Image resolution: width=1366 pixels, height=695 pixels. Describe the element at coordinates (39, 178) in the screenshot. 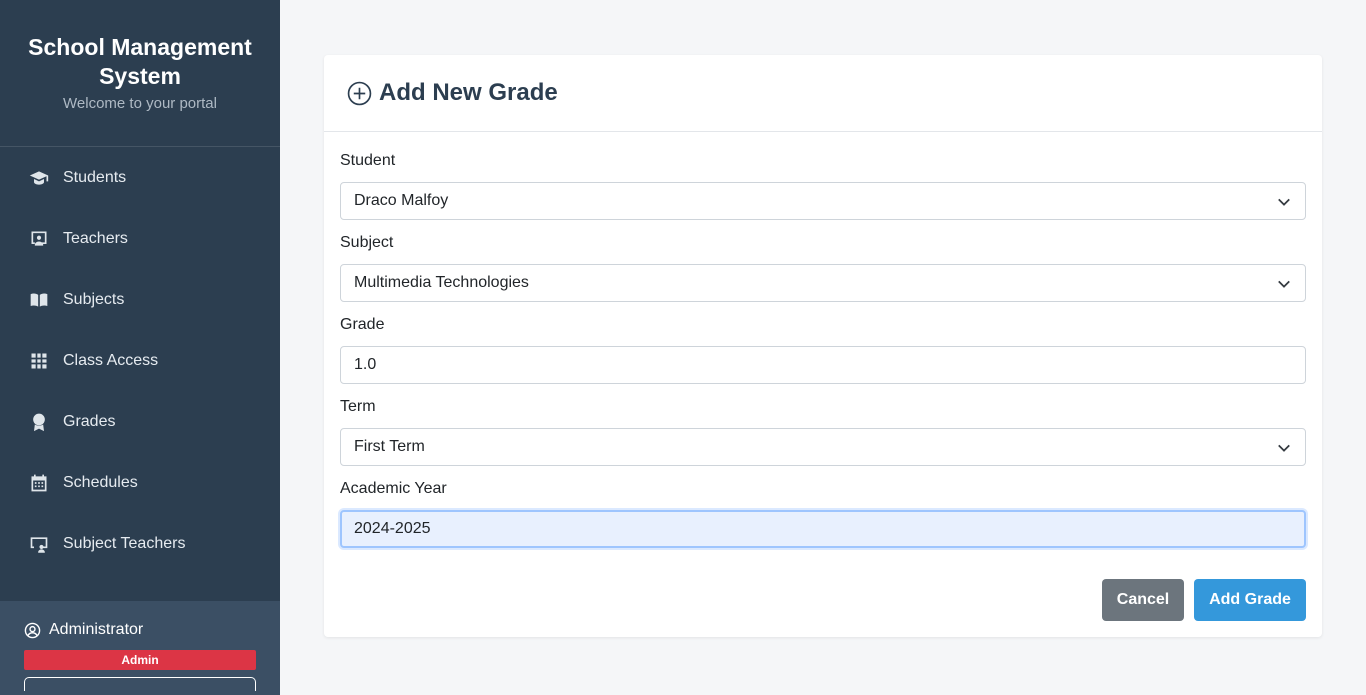

I see `graduation-cap-icon` at that location.